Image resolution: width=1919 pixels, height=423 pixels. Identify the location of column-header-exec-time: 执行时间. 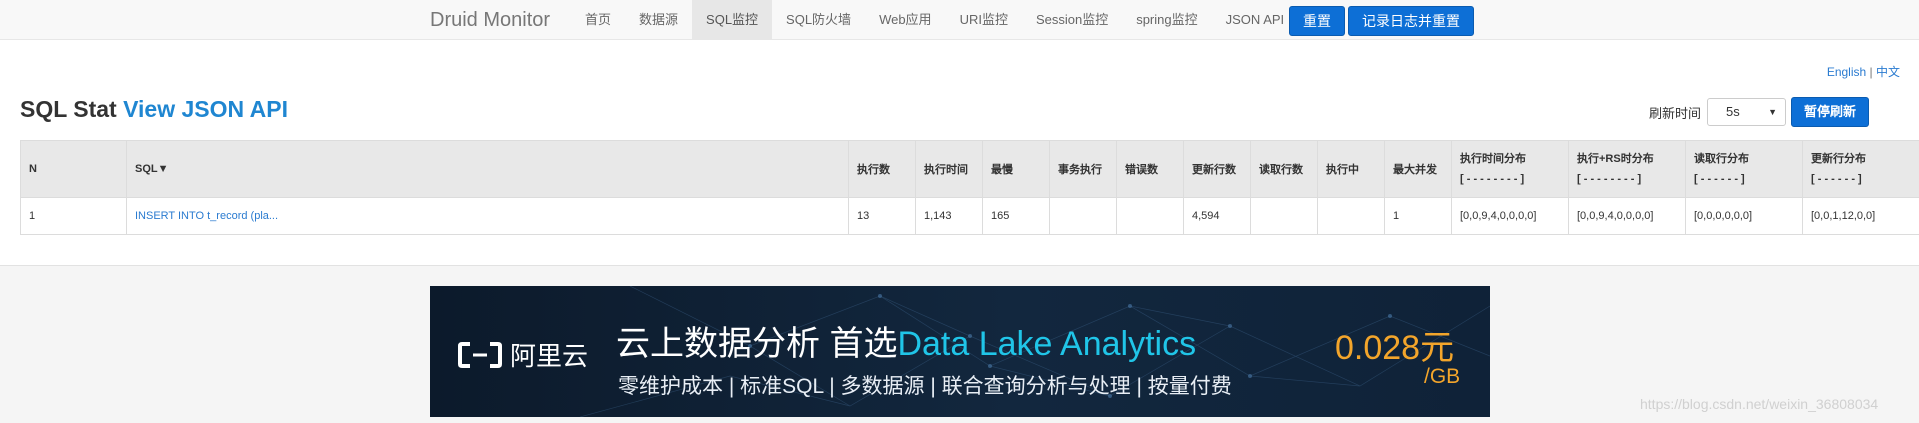
(949, 169).